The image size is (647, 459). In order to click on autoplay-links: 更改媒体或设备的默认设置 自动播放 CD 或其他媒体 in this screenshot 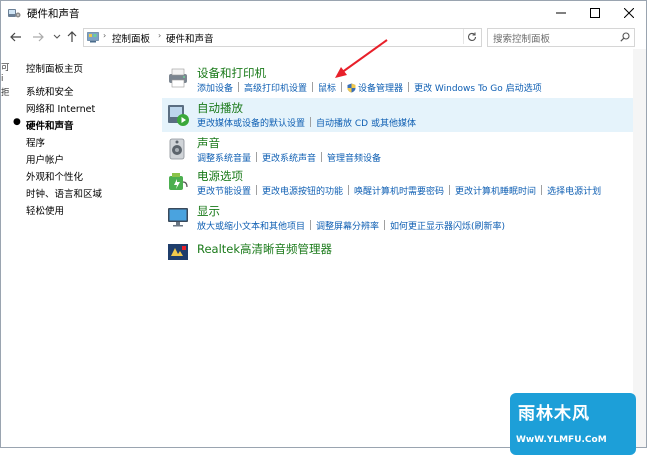, I will do `click(306, 122)`.